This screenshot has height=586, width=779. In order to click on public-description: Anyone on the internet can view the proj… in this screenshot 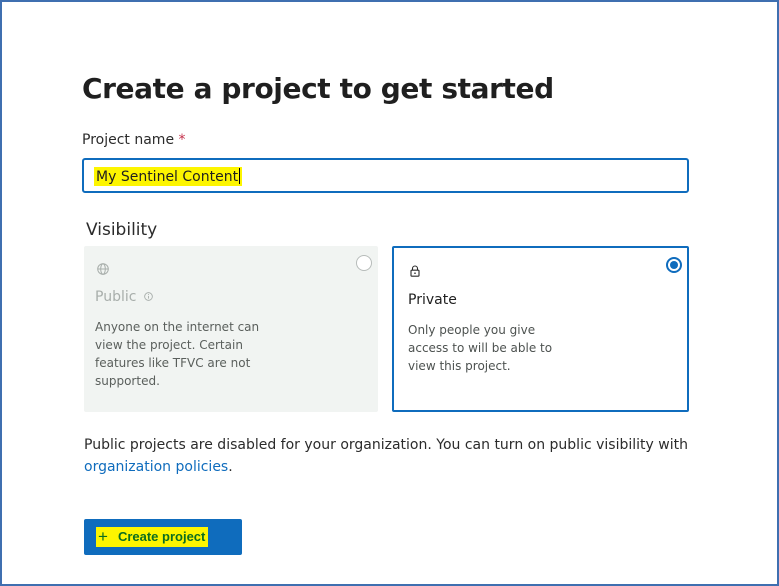, I will do `click(177, 354)`.